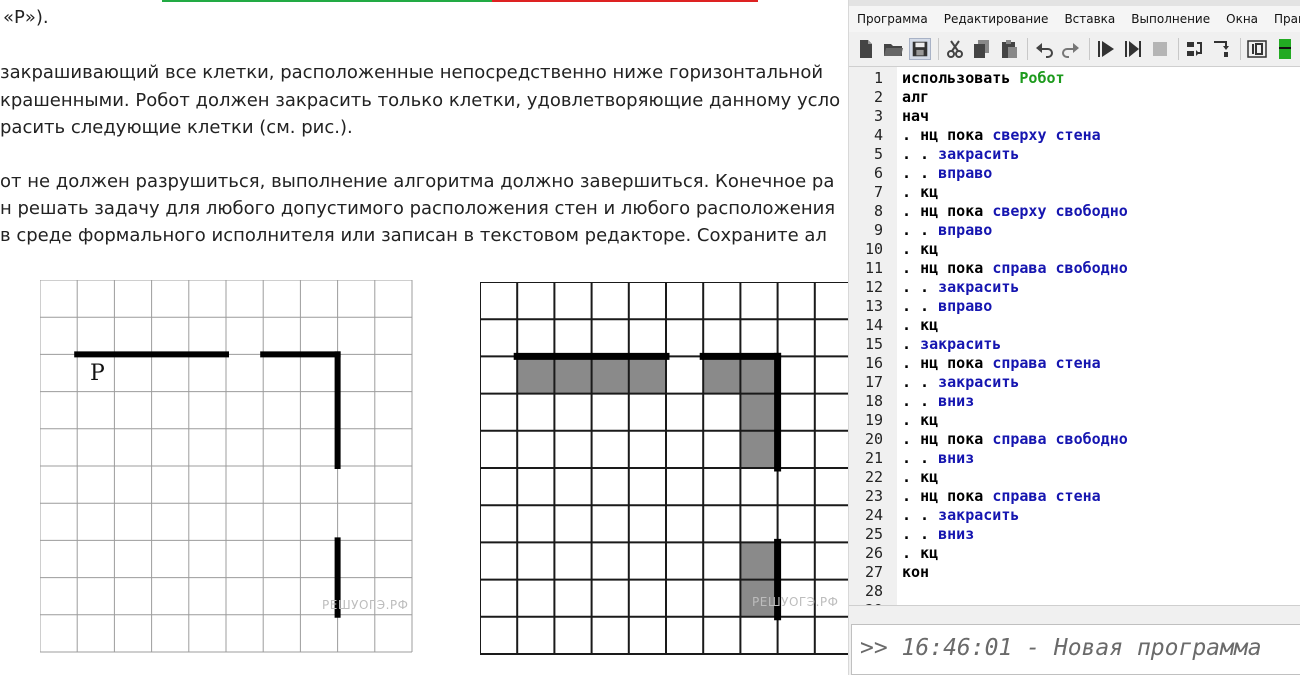 The width and height of the screenshot is (1300, 675). What do you see at coordinates (873, 591) in the screenshot?
I see `line-number: 28` at bounding box center [873, 591].